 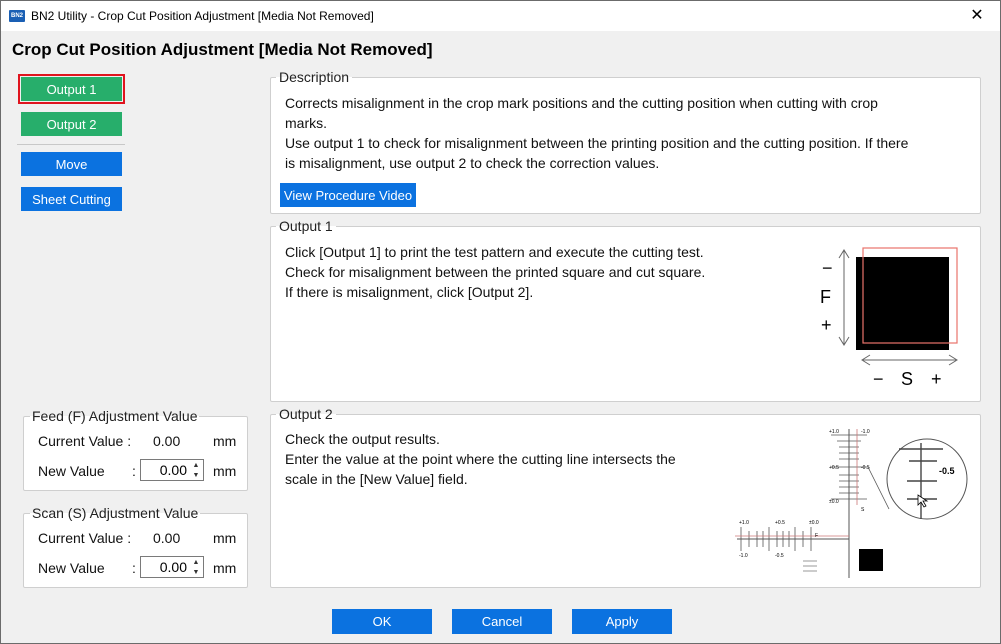 I want to click on feed-current-value: 0.00, so click(x=167, y=441).